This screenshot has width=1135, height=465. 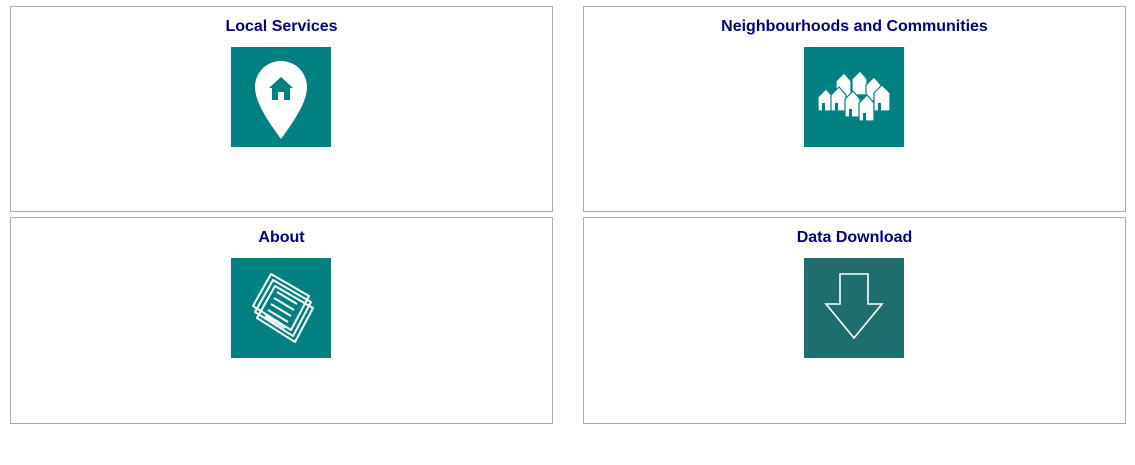 I want to click on download-arrow-icon, so click(x=854, y=306).